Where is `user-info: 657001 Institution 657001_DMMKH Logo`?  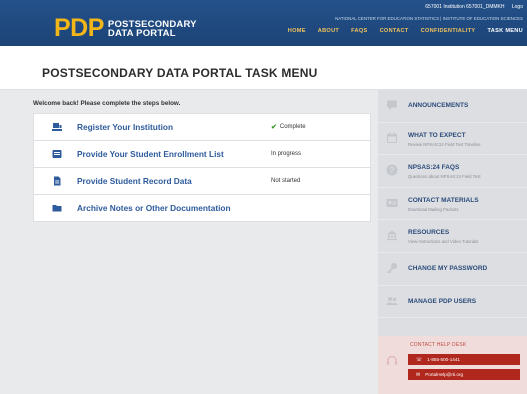 user-info: 657001 Institution 657001_DMMKH Logo is located at coordinates (474, 7).